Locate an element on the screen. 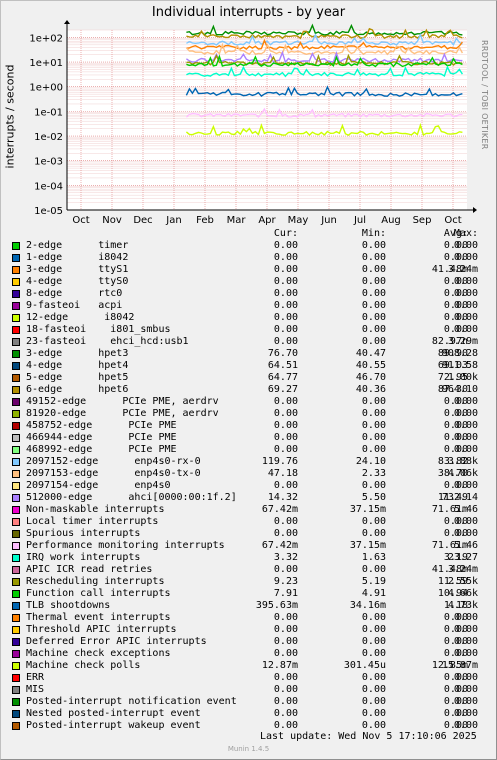 The height and width of the screenshot is (760, 497). legend-cur-value: 395.63m is located at coordinates (276, 605).